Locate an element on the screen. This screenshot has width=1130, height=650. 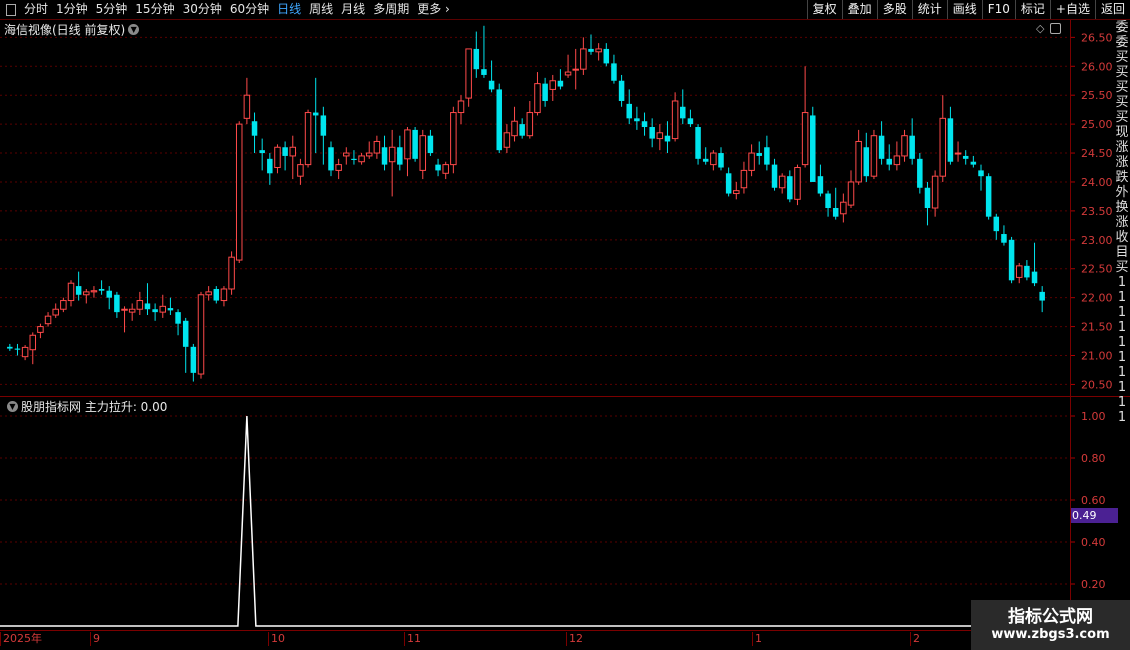
info-strip-char: 外 is located at coordinates (1122, 192).